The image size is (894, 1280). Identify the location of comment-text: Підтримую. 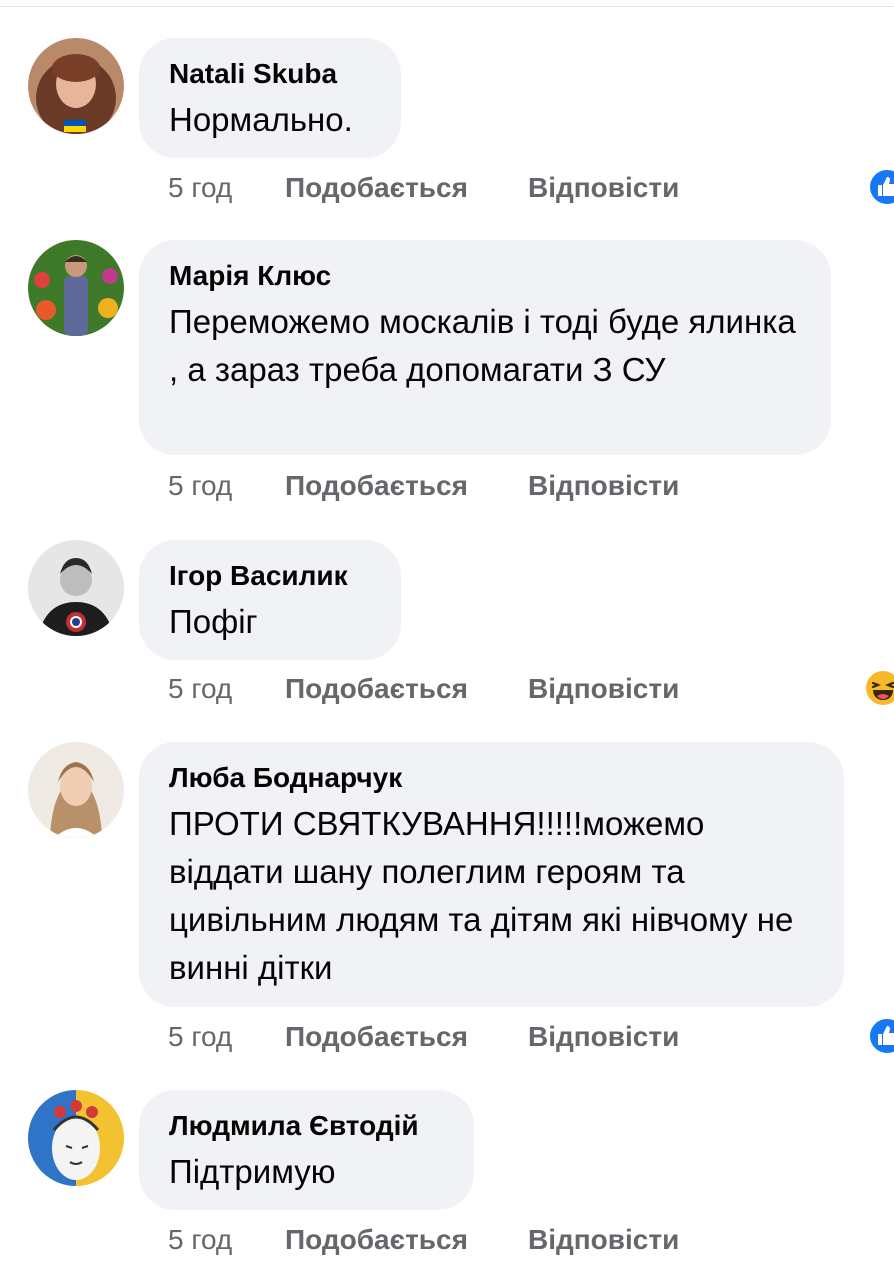
(252, 1171).